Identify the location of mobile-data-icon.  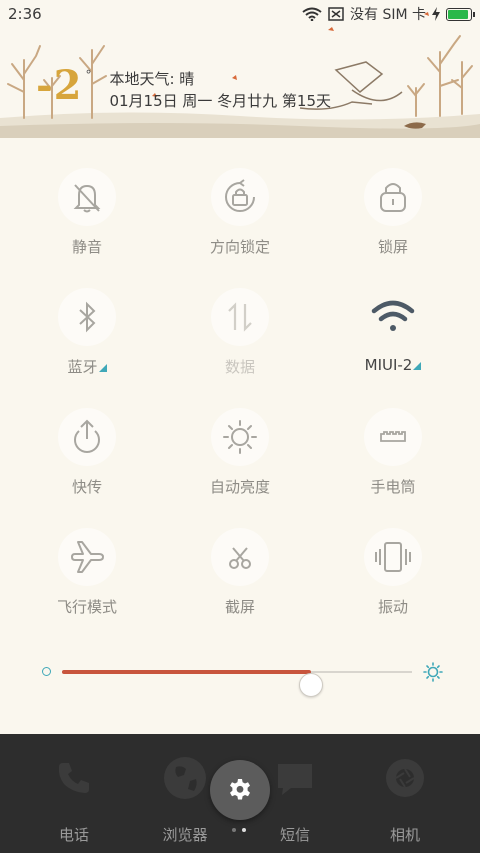
(240, 317).